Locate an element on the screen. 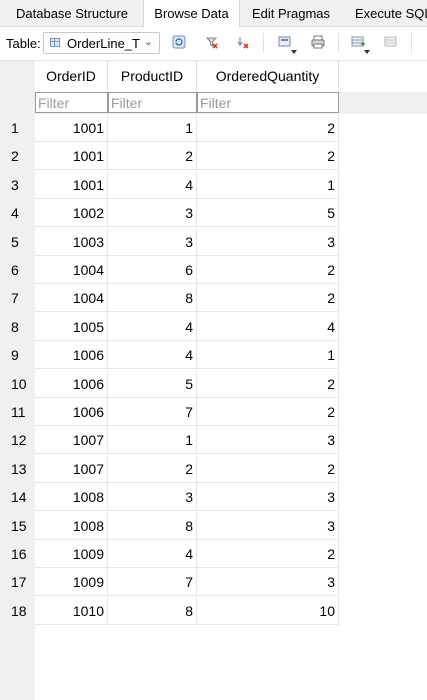 Image resolution: width=427 pixels, height=700 pixels. table-select: OrderLine_T ⌄ is located at coordinates (101, 43).